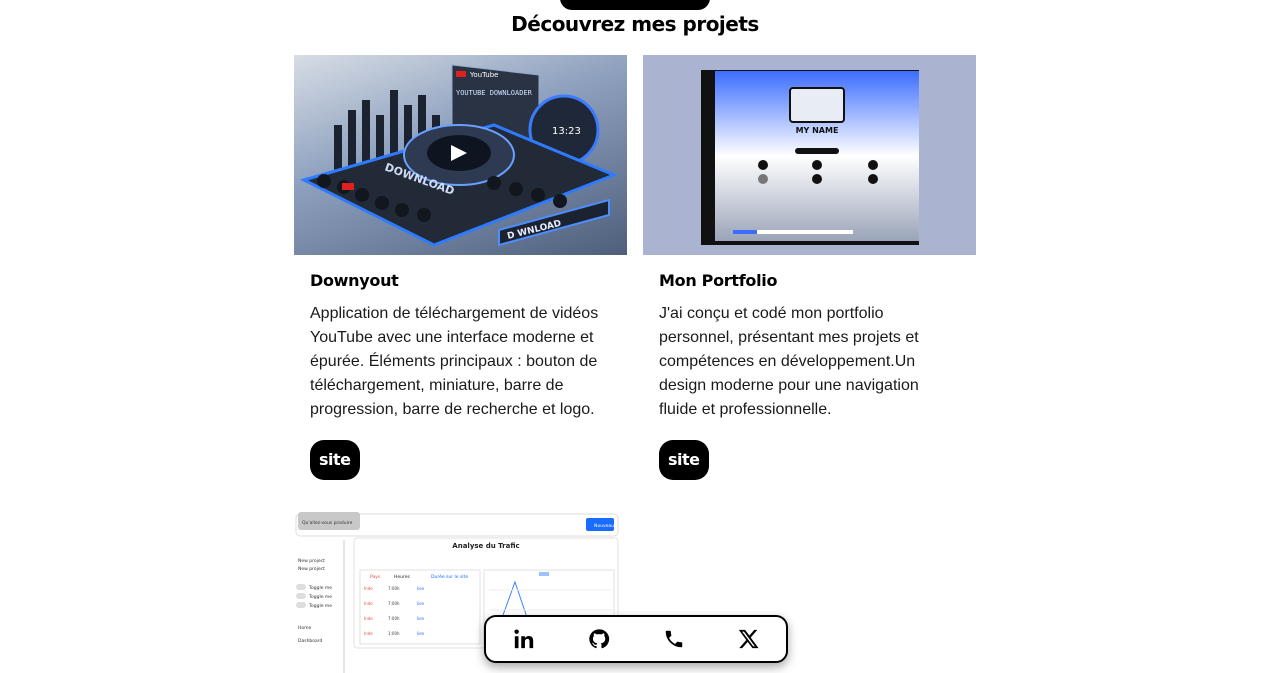 This screenshot has width=1284, height=673. Describe the element at coordinates (327, 523) in the screenshot. I see `thumb-search: Qu'allez-vous produire` at that location.